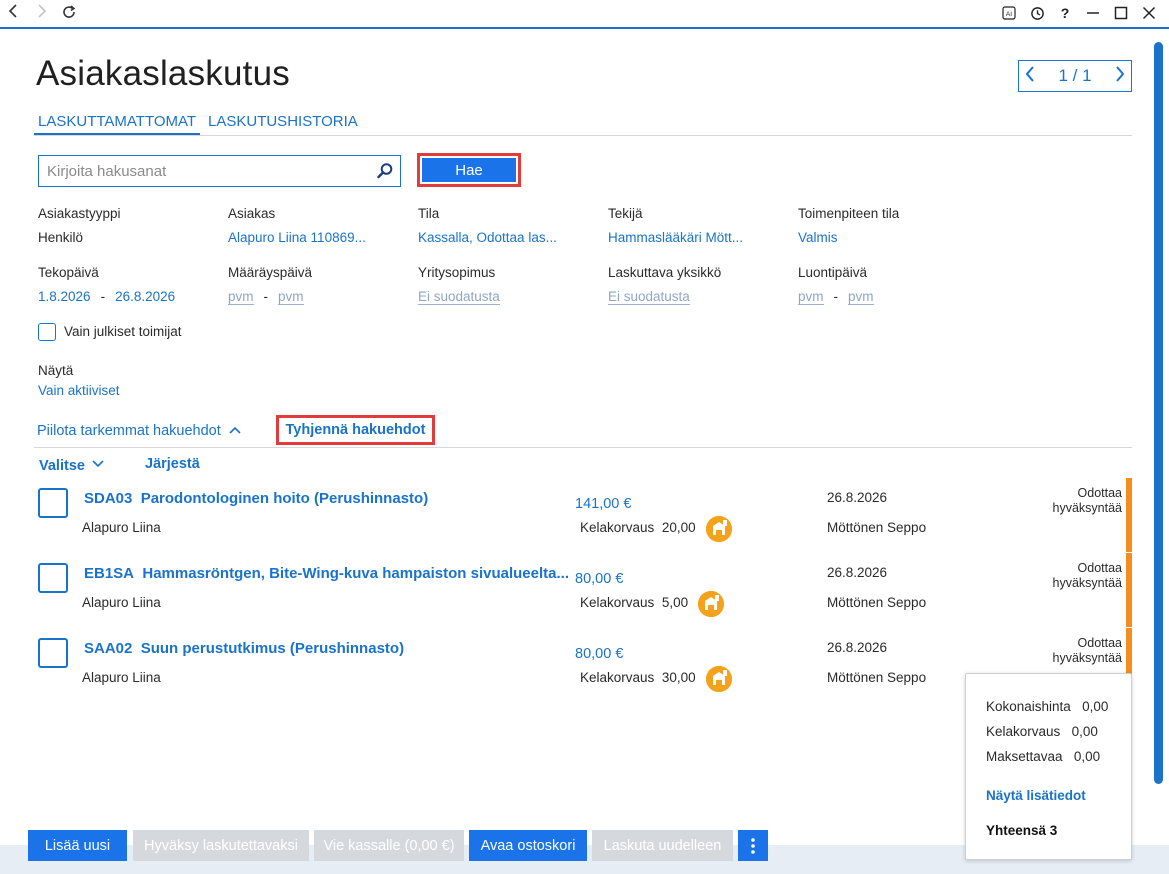 This screenshot has width=1169, height=874. Describe the element at coordinates (64, 296) in the screenshot. I see `date-from-link: 1.8.2026` at that location.